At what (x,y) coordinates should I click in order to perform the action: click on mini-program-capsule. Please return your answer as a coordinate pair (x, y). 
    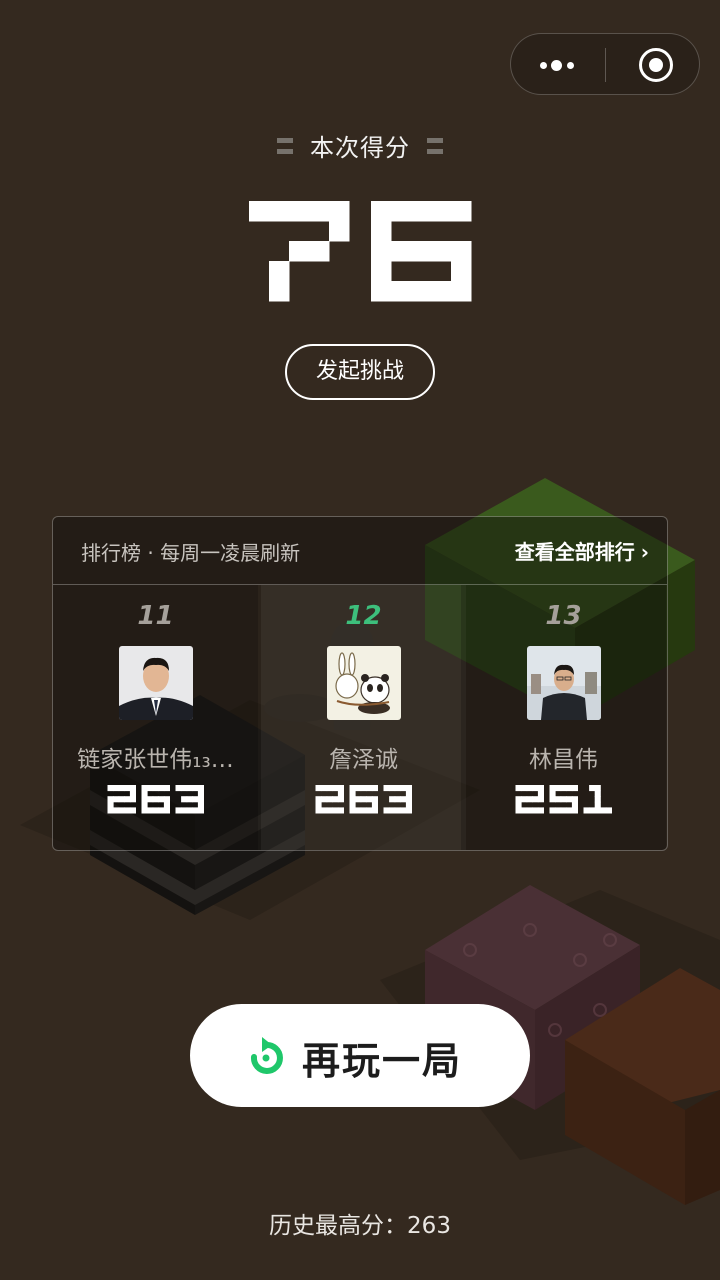
    Looking at the image, I should click on (605, 64).